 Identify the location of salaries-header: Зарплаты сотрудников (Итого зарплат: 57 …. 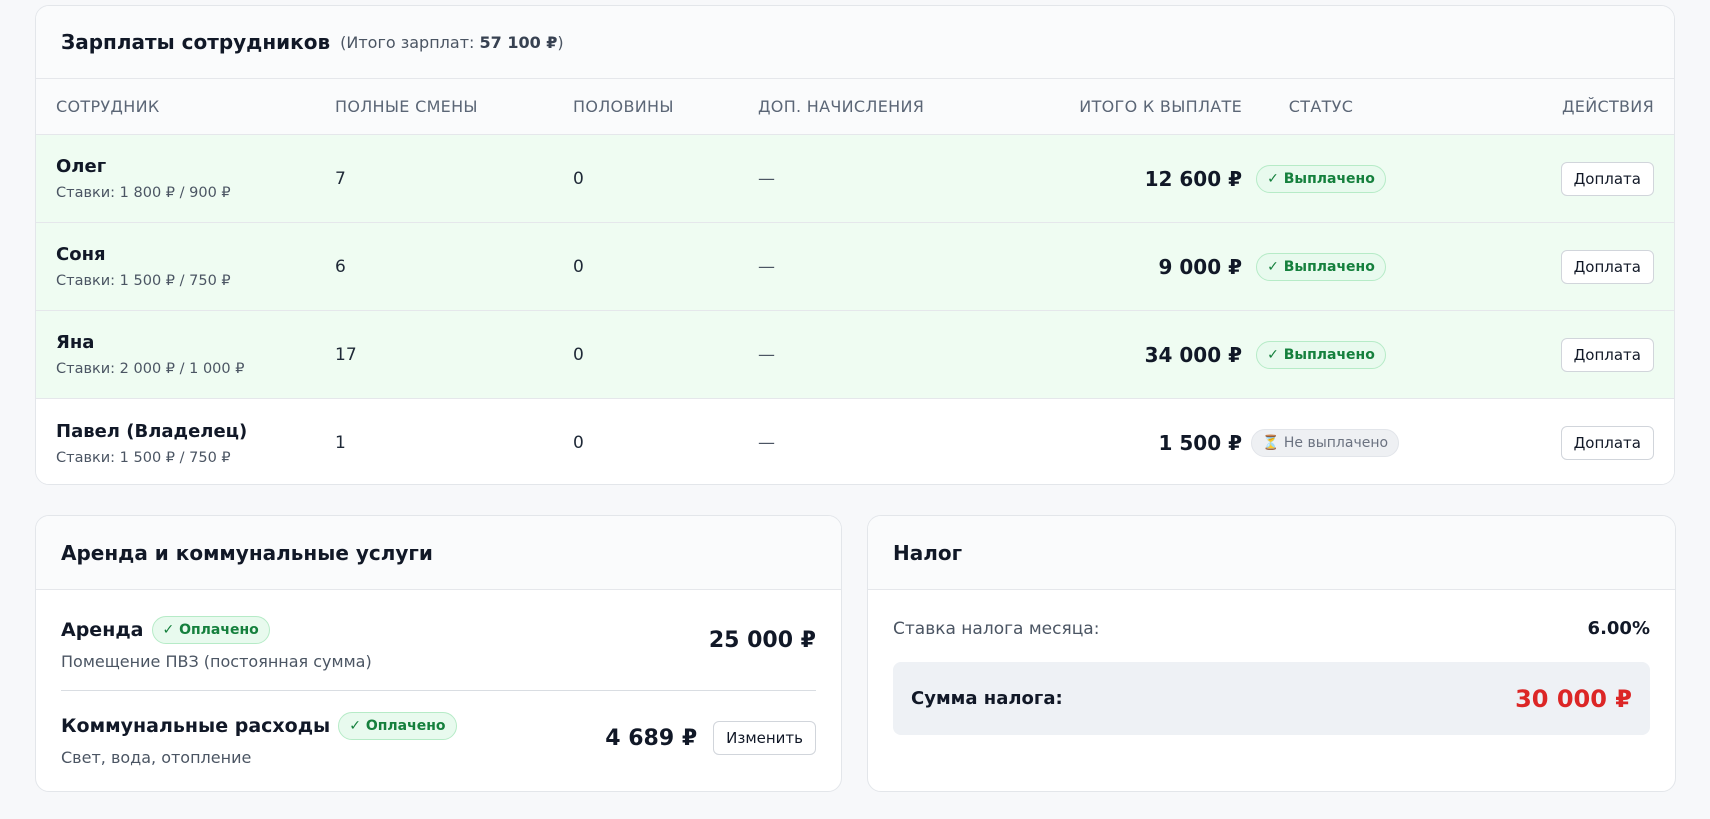
(855, 42).